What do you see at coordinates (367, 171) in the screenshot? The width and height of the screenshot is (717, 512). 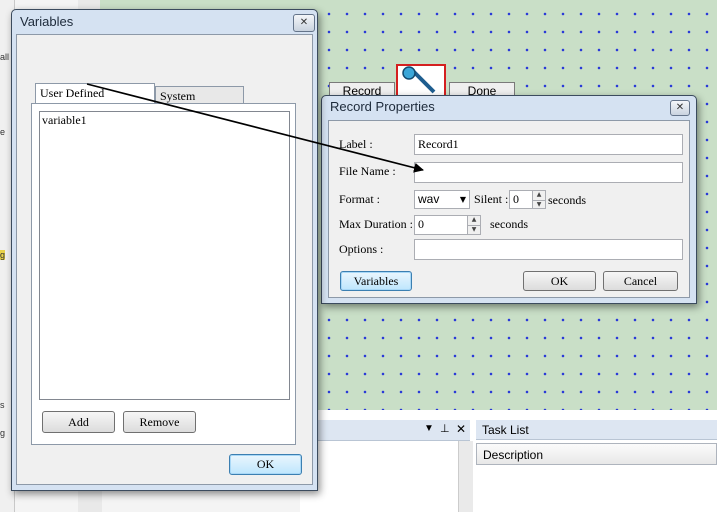 I see `file-name-label: File Name :` at bounding box center [367, 171].